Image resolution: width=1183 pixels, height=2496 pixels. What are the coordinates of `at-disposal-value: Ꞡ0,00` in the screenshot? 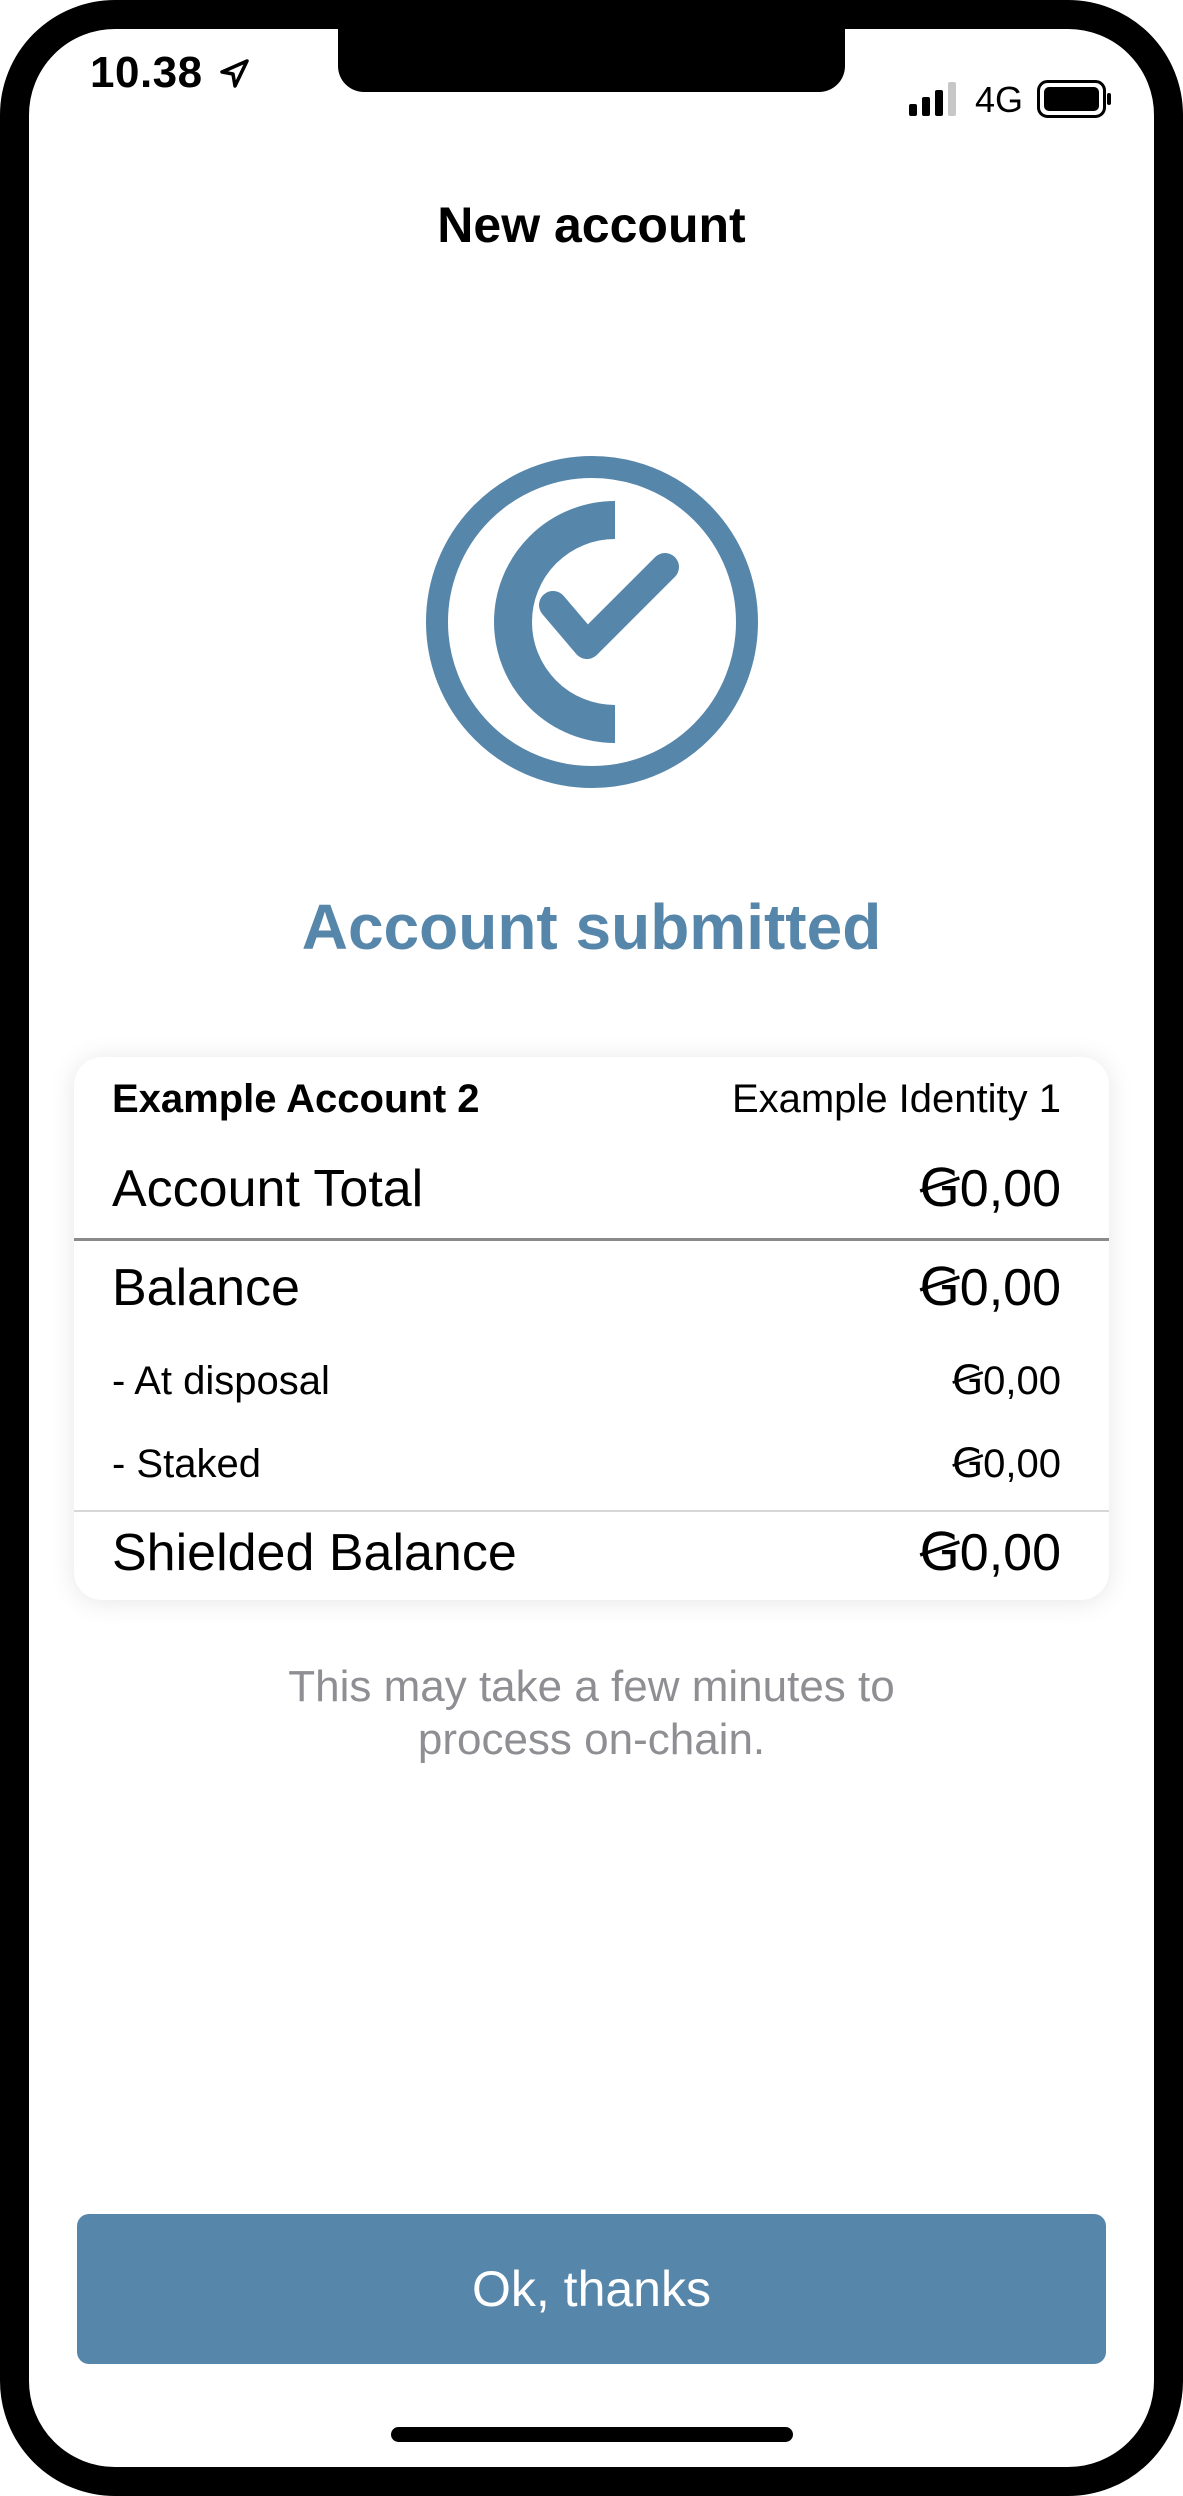 It's located at (1006, 1381).